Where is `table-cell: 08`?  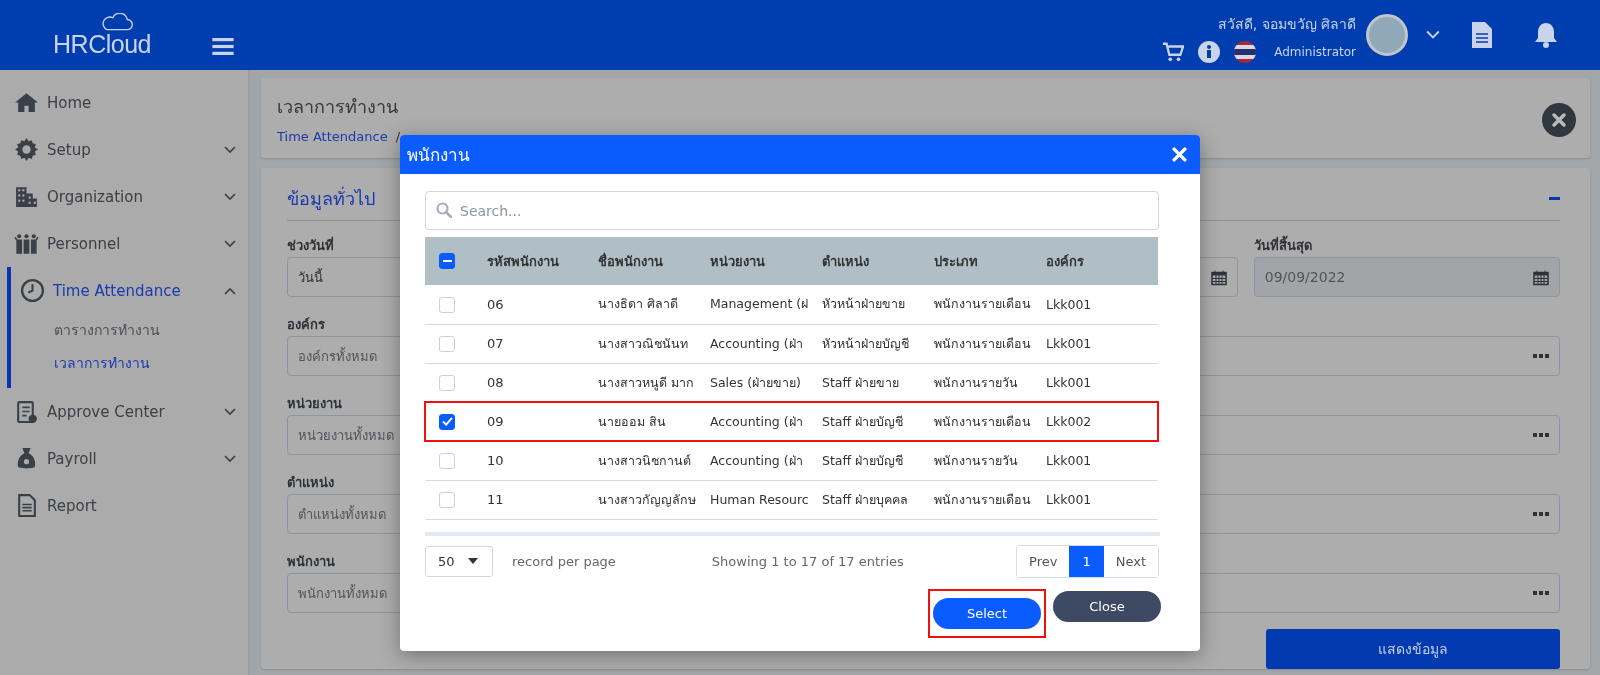
table-cell: 08 is located at coordinates (542, 382).